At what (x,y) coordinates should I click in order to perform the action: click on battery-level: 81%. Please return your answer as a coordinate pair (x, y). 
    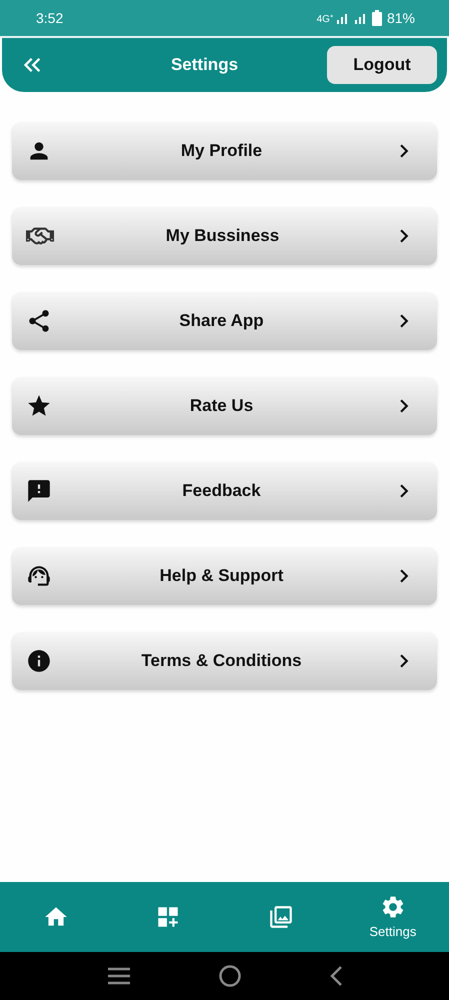
    Looking at the image, I should click on (400, 18).